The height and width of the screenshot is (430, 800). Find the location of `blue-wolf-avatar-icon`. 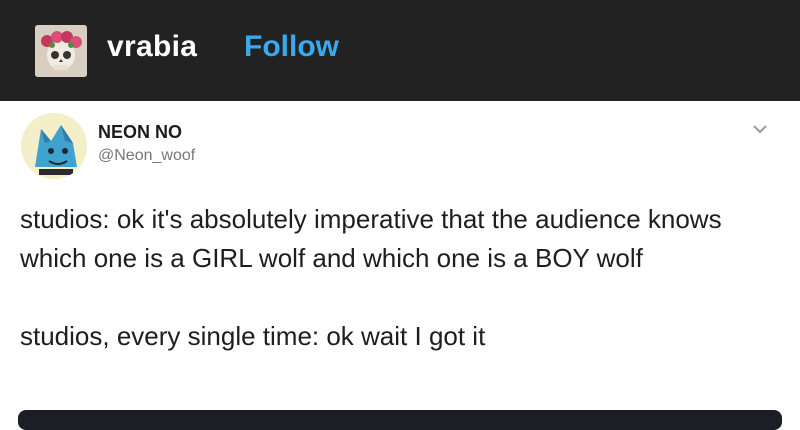

blue-wolf-avatar-icon is located at coordinates (54, 146).